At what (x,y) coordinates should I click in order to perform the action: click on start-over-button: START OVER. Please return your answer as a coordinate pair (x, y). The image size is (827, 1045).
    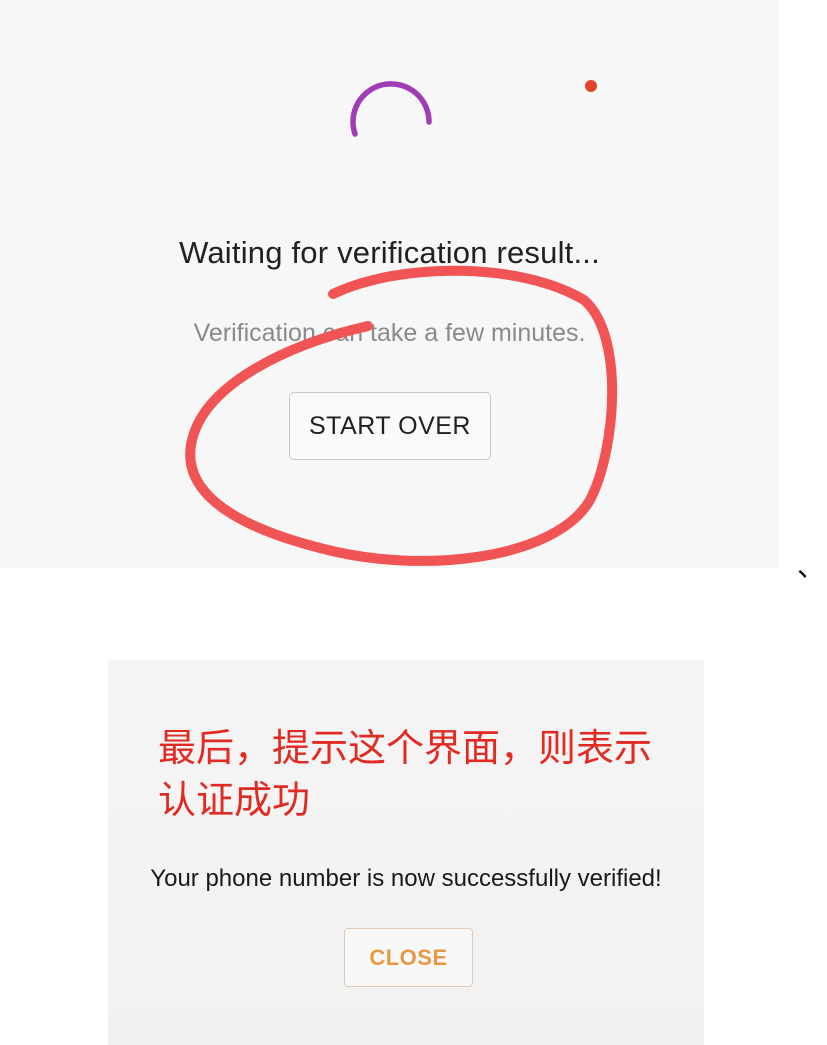
    Looking at the image, I should click on (390, 426).